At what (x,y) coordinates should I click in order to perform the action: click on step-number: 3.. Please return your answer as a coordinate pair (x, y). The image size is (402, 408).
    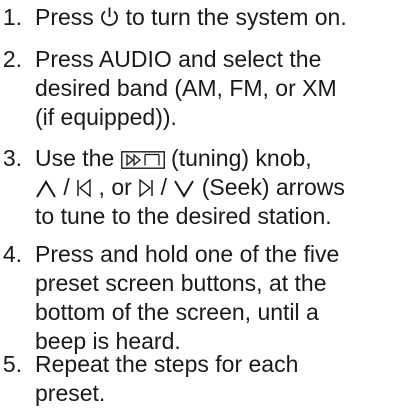
    Looking at the image, I should click on (12, 158).